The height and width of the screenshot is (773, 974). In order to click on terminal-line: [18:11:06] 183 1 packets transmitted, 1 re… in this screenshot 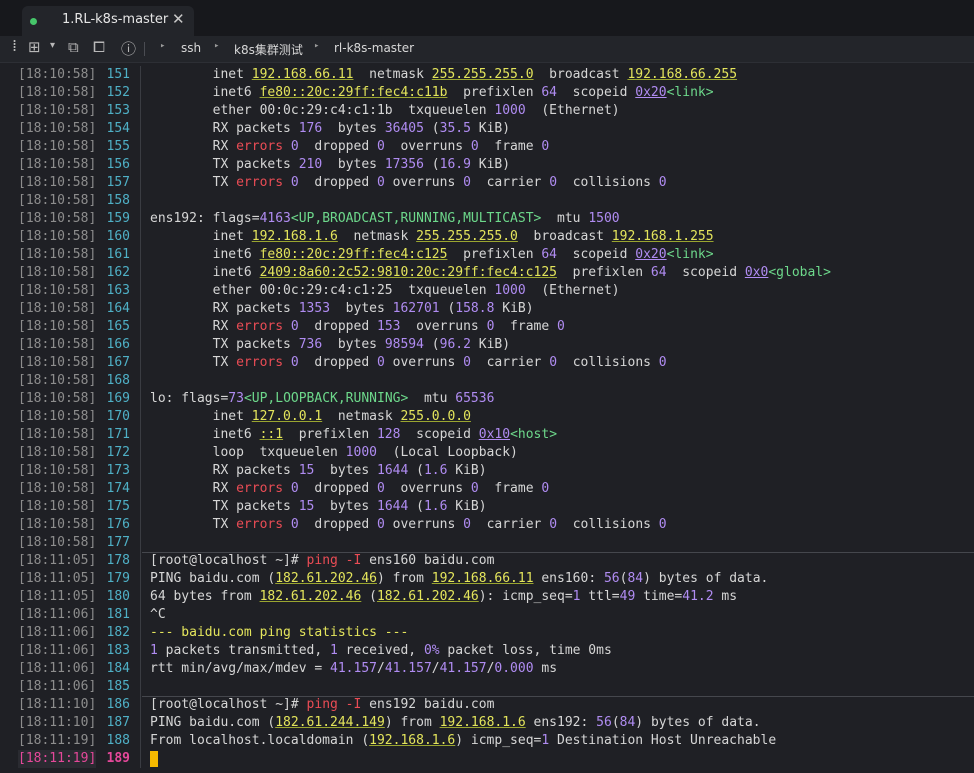, I will do `click(487, 651)`.